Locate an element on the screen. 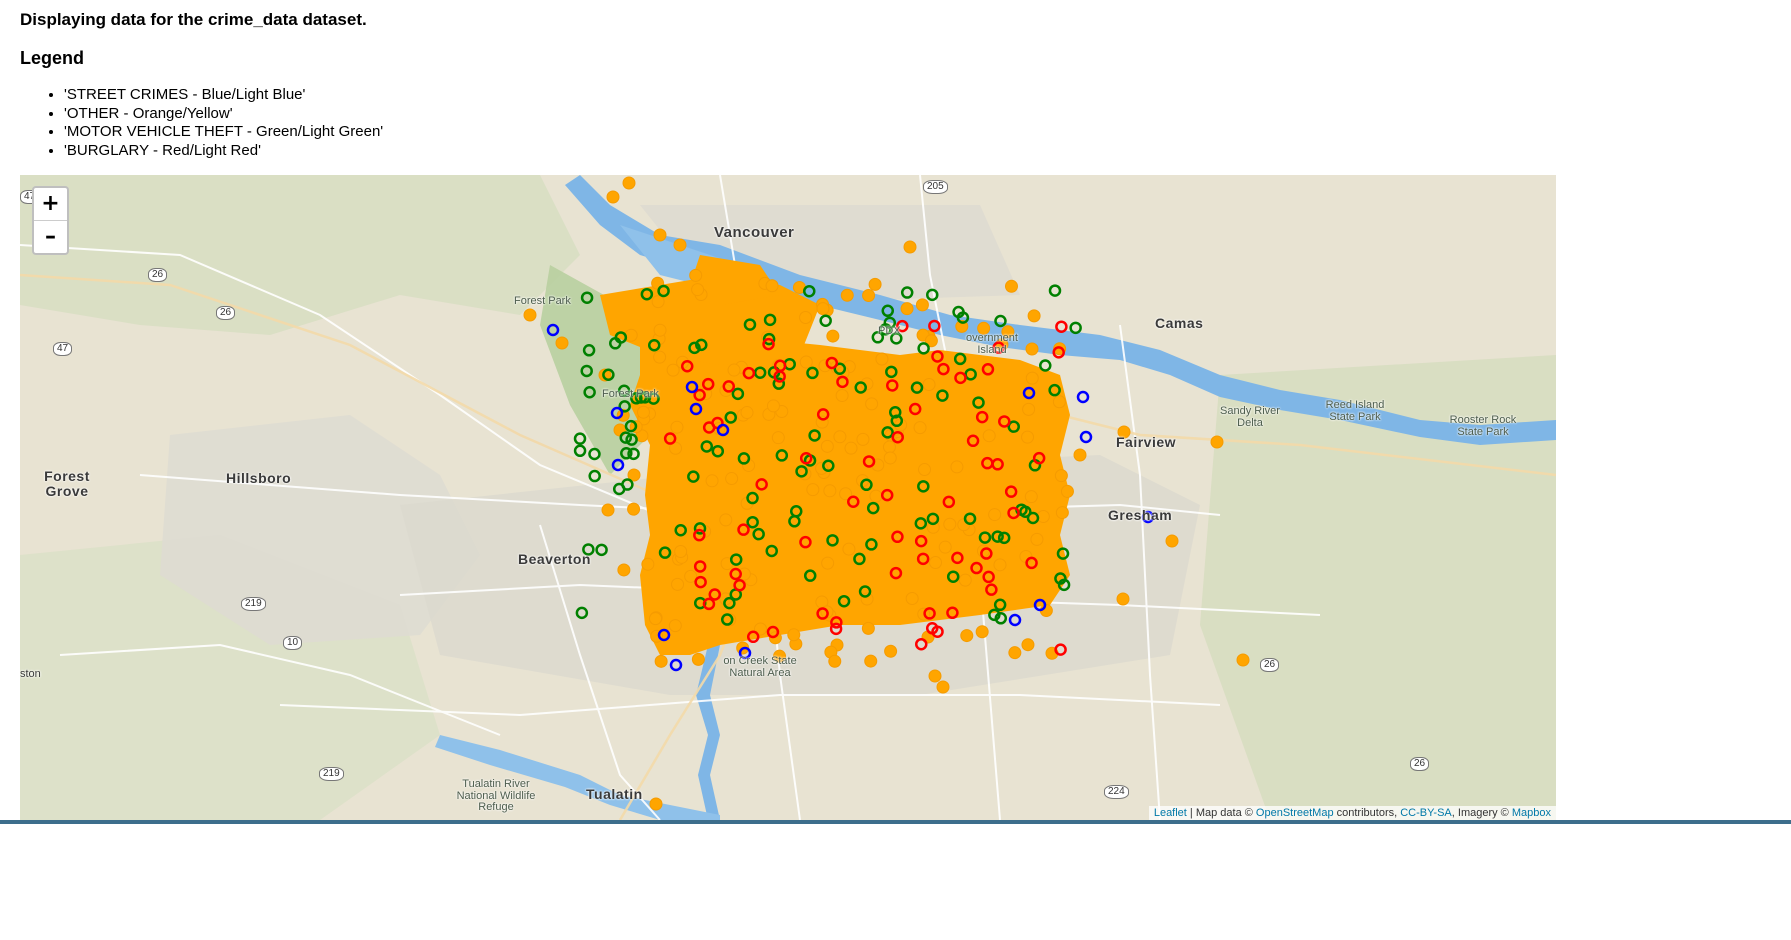  bottom-scrollbar is located at coordinates (895, 822).